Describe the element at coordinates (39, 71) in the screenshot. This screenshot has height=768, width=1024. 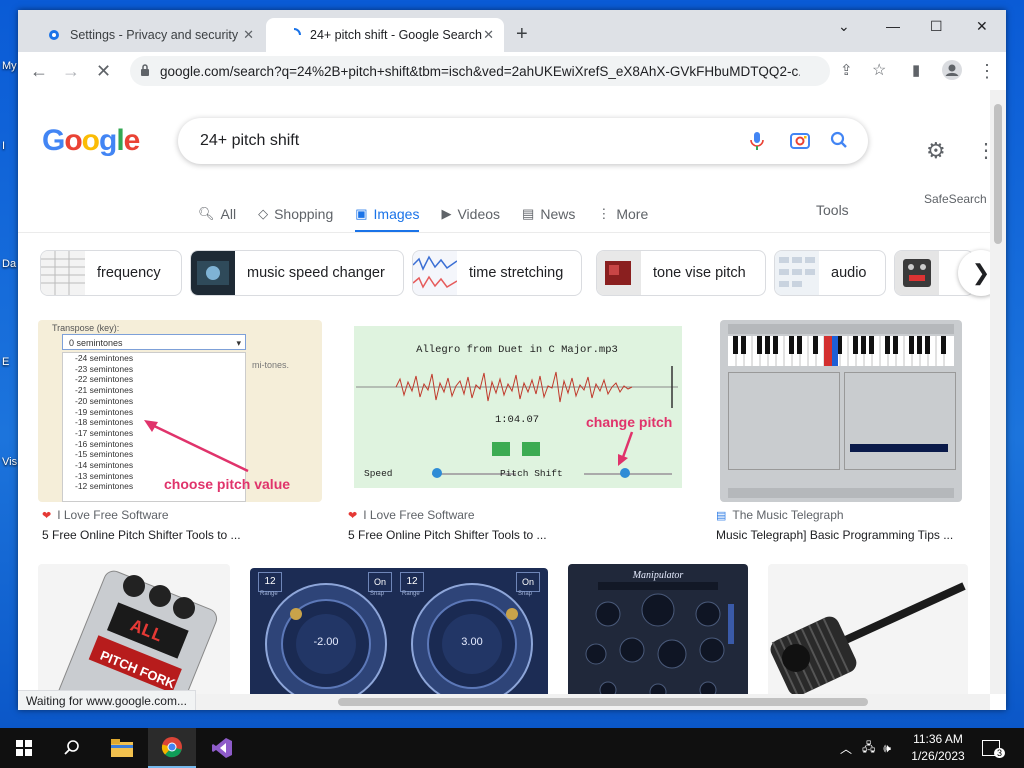
I see `back-arrow-icon: ←` at that location.